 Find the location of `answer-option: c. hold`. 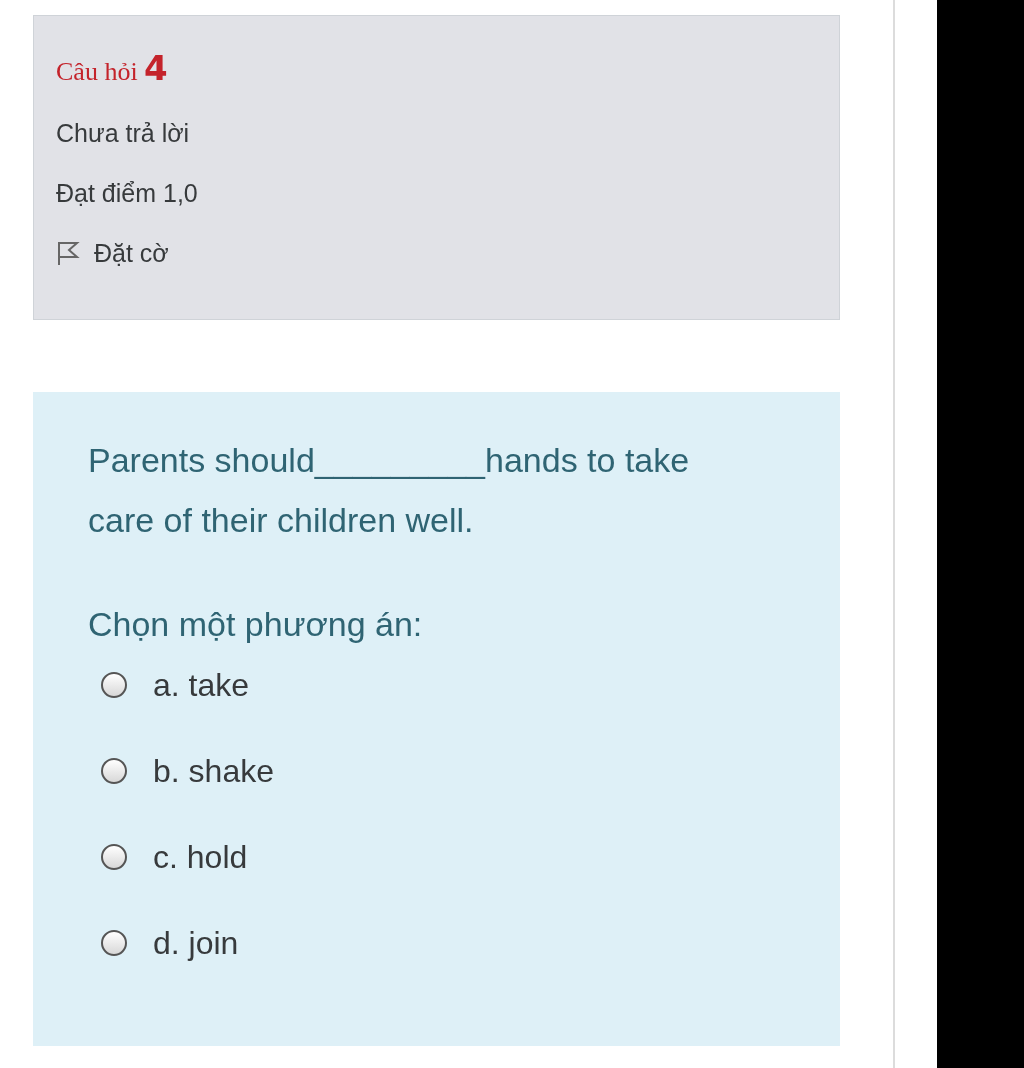

answer-option: c. hold is located at coordinates (443, 857).